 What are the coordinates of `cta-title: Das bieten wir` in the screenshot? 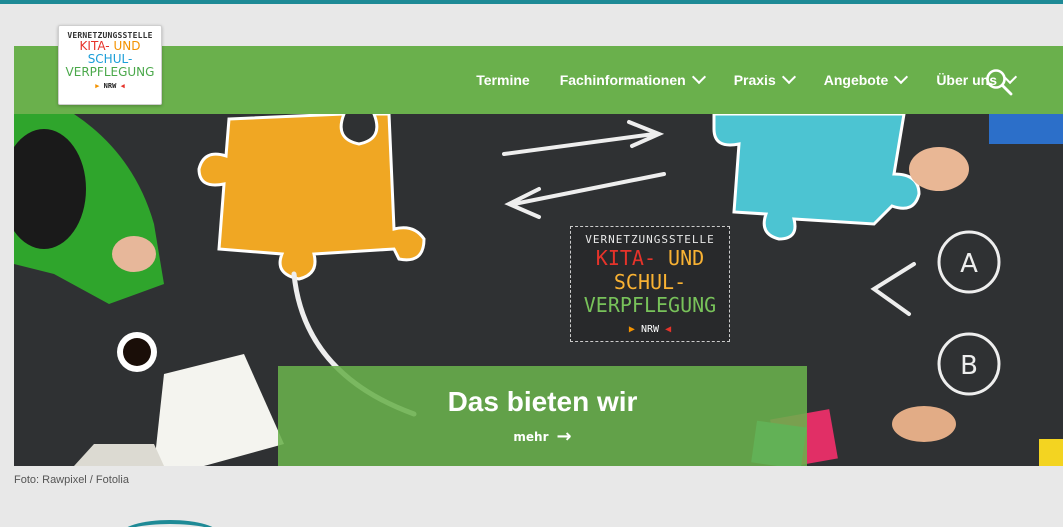 It's located at (542, 401).